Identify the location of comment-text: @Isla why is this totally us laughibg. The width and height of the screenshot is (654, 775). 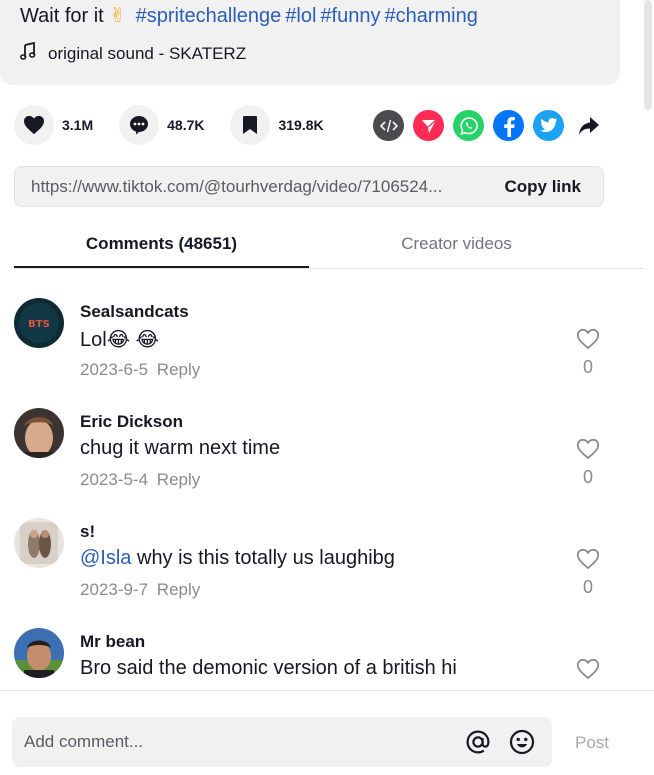
(237, 558).